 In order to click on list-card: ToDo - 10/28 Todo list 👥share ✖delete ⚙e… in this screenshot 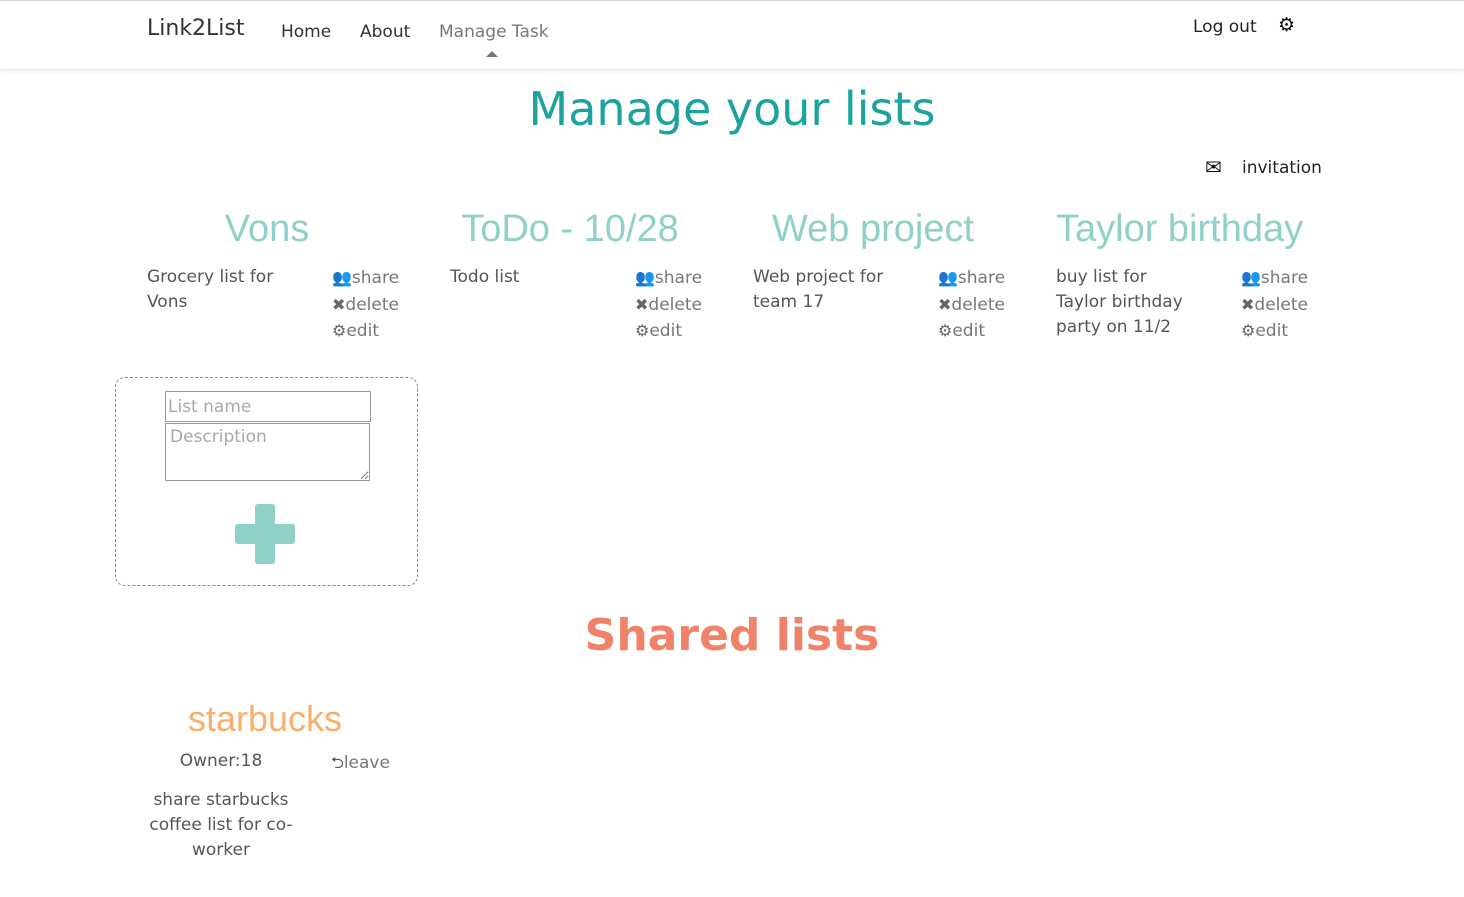, I will do `click(600, 280)`.